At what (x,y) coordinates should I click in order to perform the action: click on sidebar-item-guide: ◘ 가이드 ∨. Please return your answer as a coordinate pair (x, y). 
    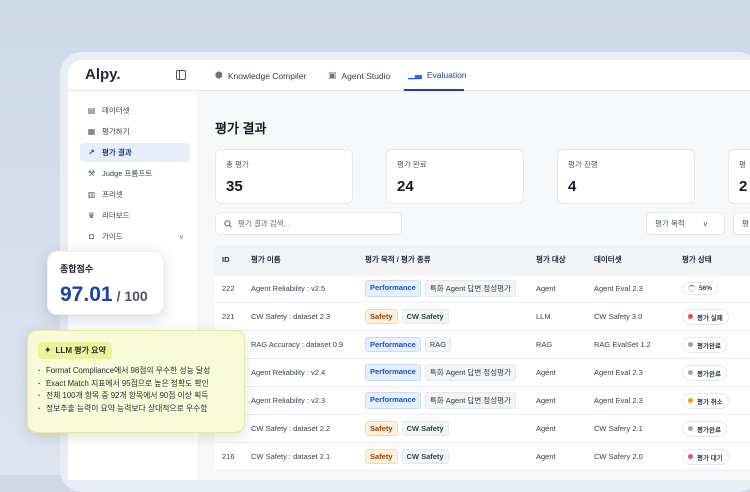
    Looking at the image, I should click on (135, 236).